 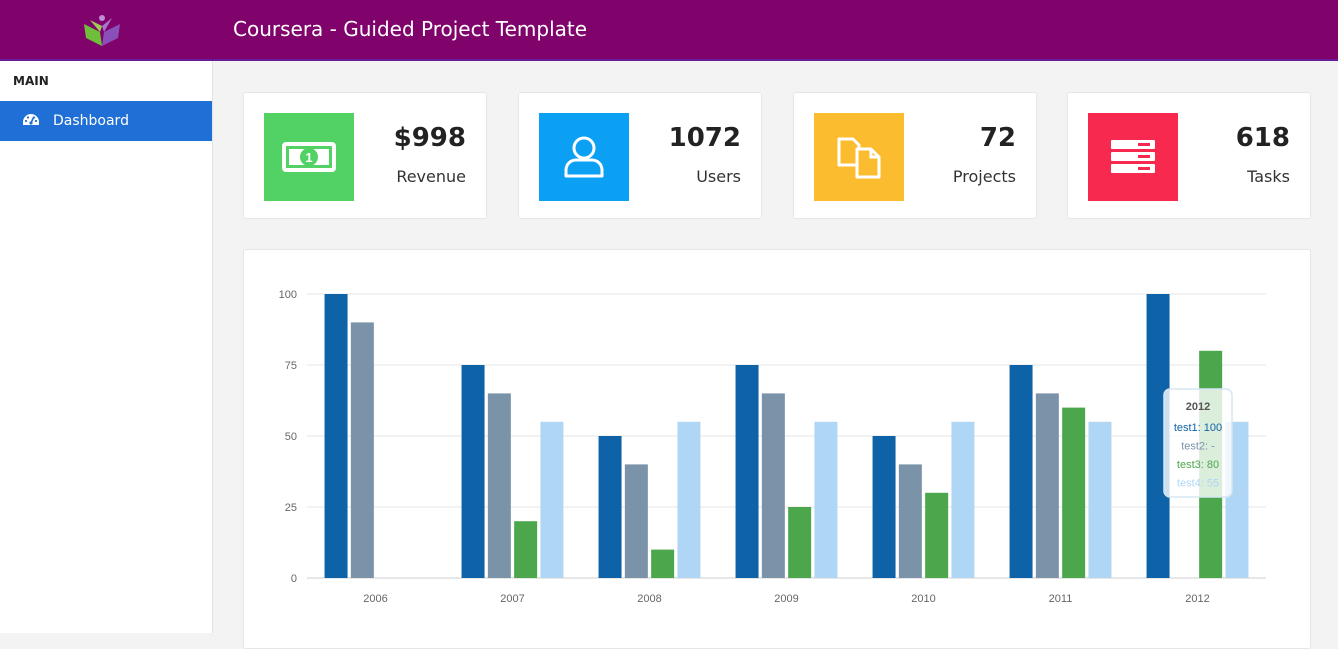 I want to click on server-stack-icon, so click(x=1133, y=156).